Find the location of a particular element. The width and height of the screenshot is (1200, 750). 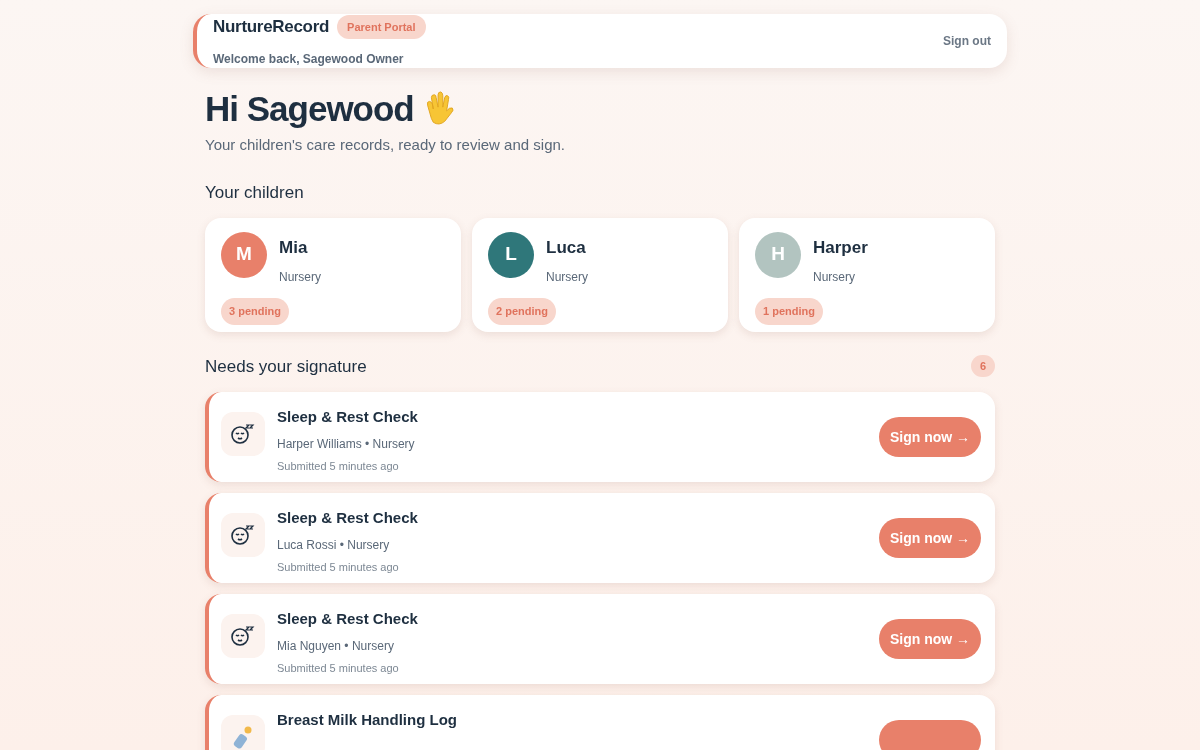

pending-badge: 1 pending is located at coordinates (789, 311).